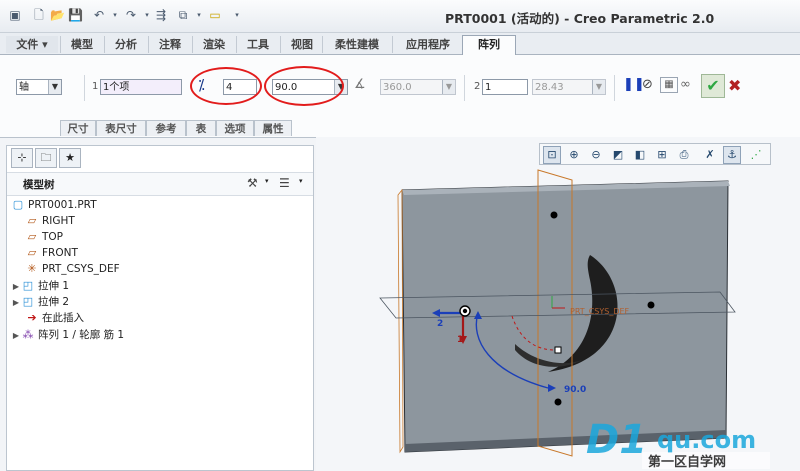  I want to click on graphics-toolbar: ⊡ ⊕ ⊖ ◩ ◧ ⊞ ⎙ ✗ ⚓ ⋰, so click(655, 154).